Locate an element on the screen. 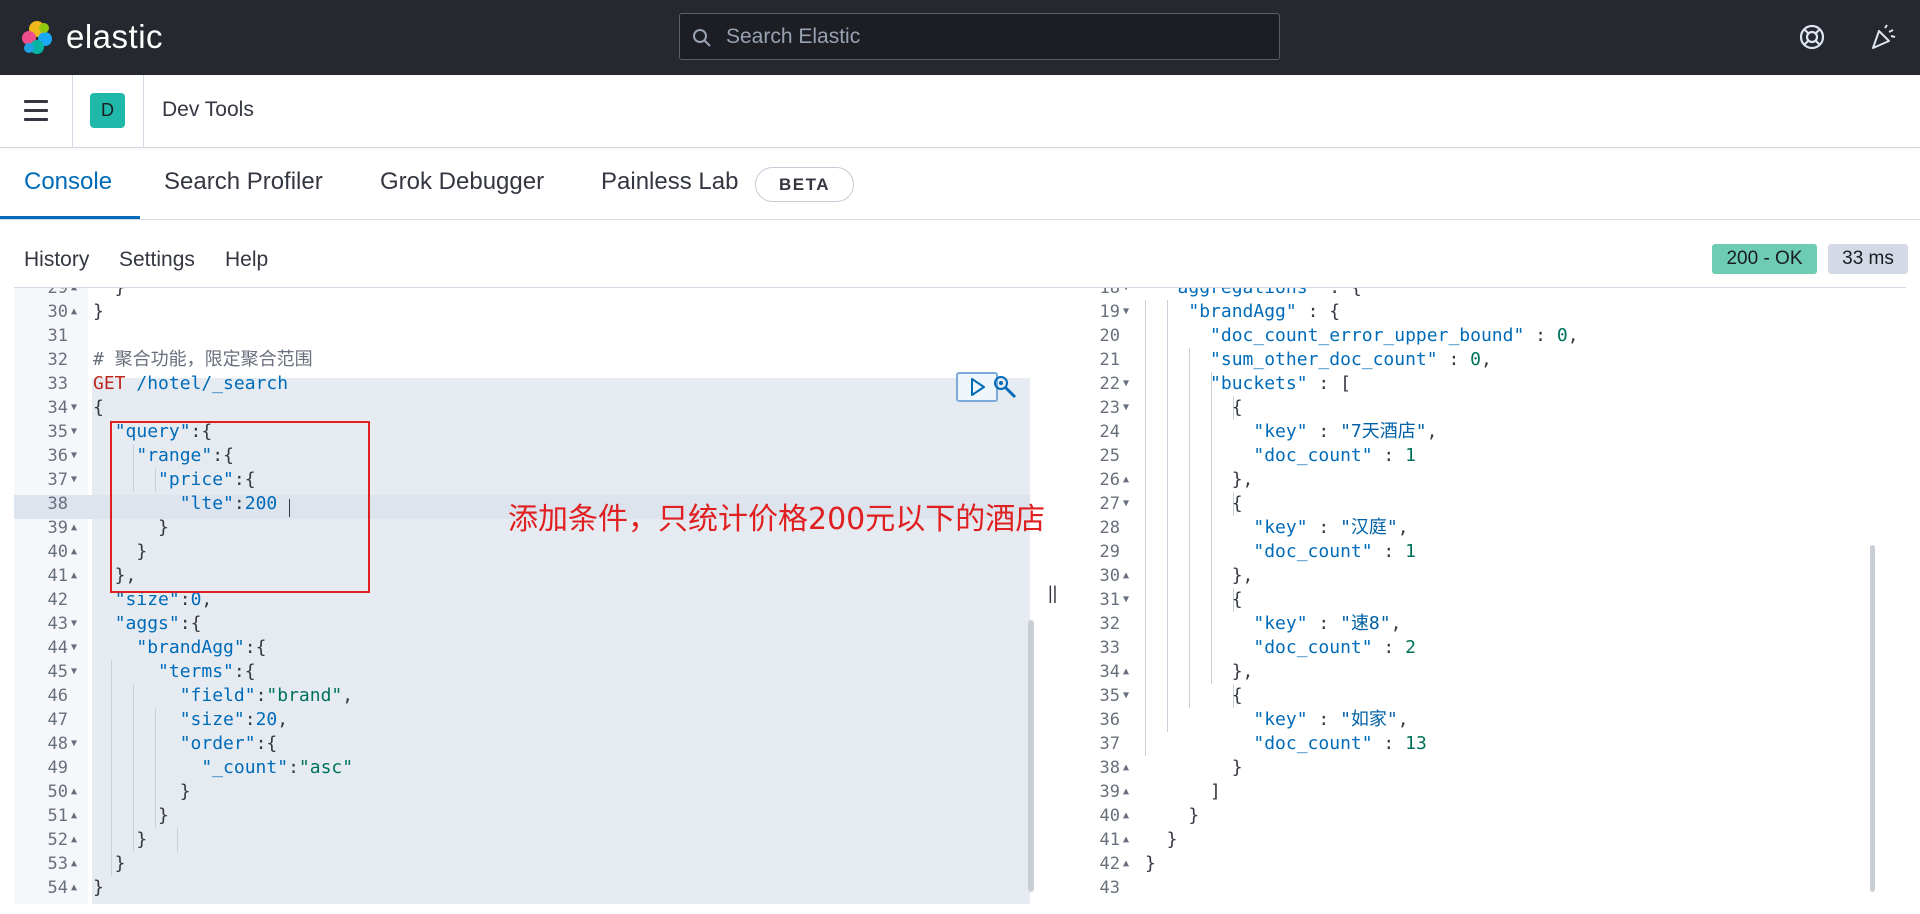  line-number: 25 is located at coordinates (1109, 456).